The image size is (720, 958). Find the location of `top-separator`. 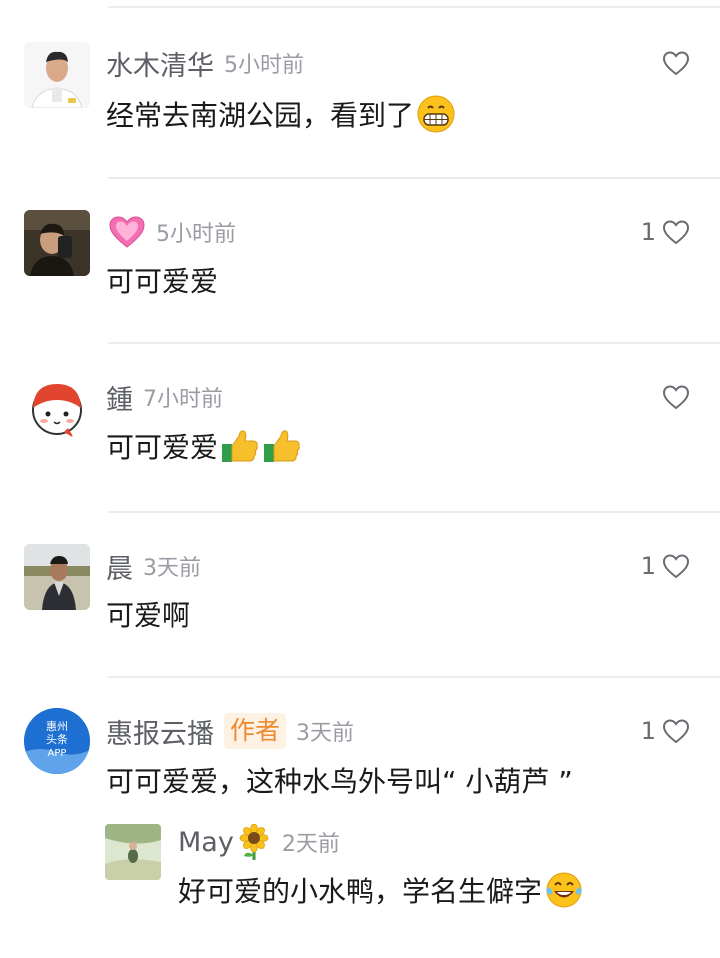

top-separator is located at coordinates (414, 7).